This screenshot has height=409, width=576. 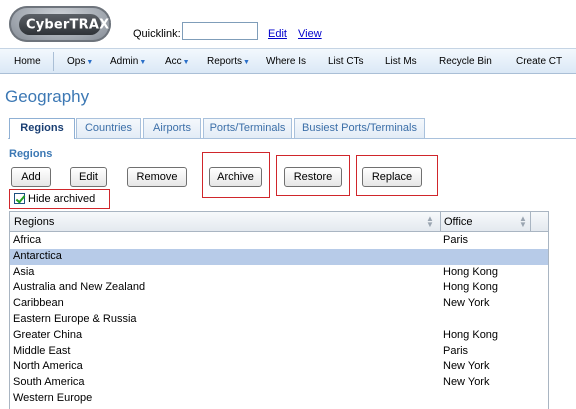 I want to click on restore-button: Restore, so click(x=313, y=177).